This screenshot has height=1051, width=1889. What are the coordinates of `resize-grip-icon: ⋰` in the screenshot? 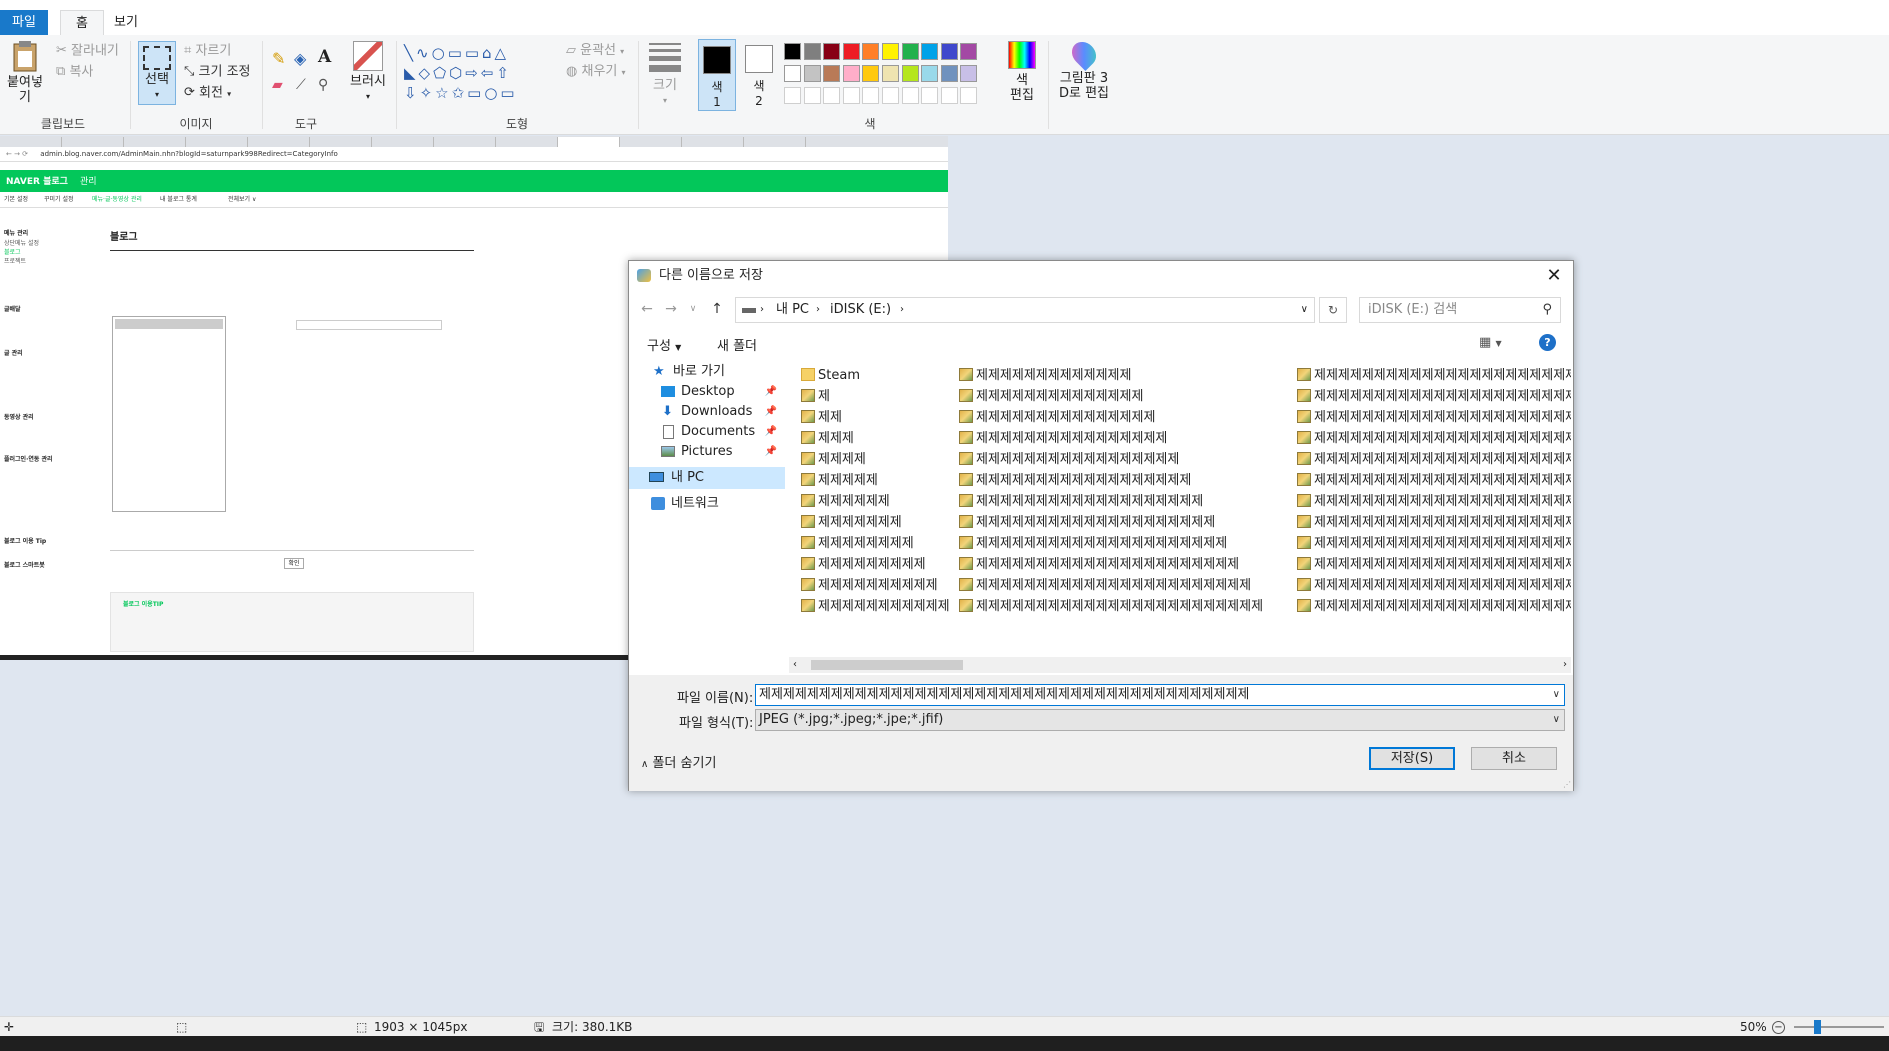 It's located at (1567, 784).